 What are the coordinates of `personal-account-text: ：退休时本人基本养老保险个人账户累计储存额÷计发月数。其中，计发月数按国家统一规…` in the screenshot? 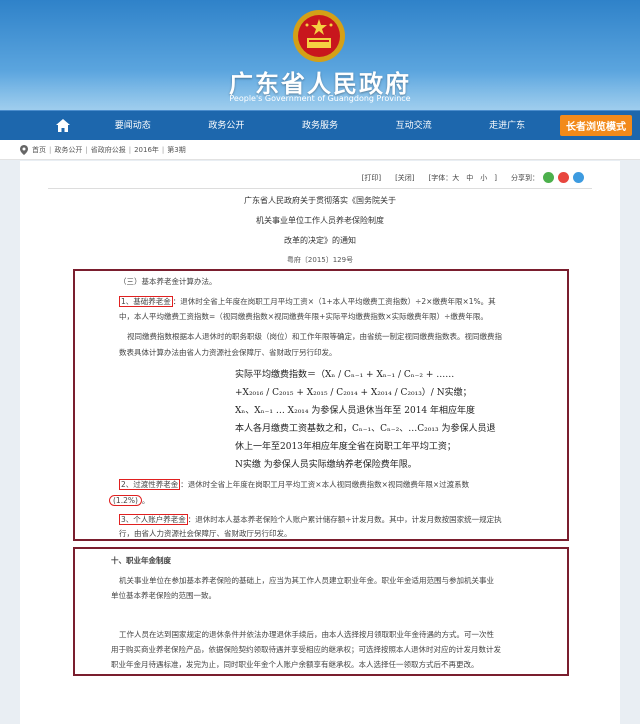 It's located at (344, 519).